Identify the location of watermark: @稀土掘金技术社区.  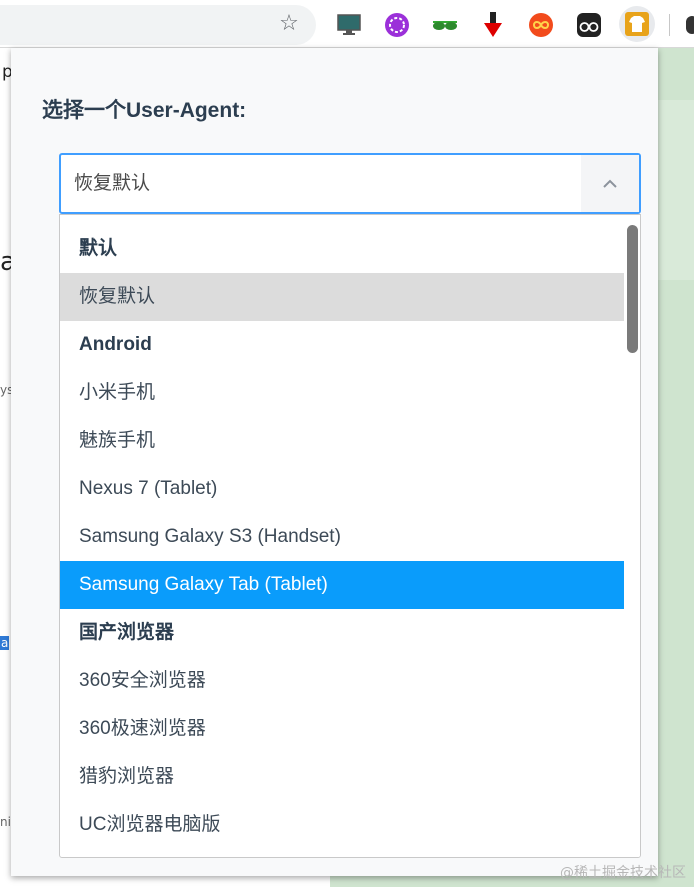
(623, 873).